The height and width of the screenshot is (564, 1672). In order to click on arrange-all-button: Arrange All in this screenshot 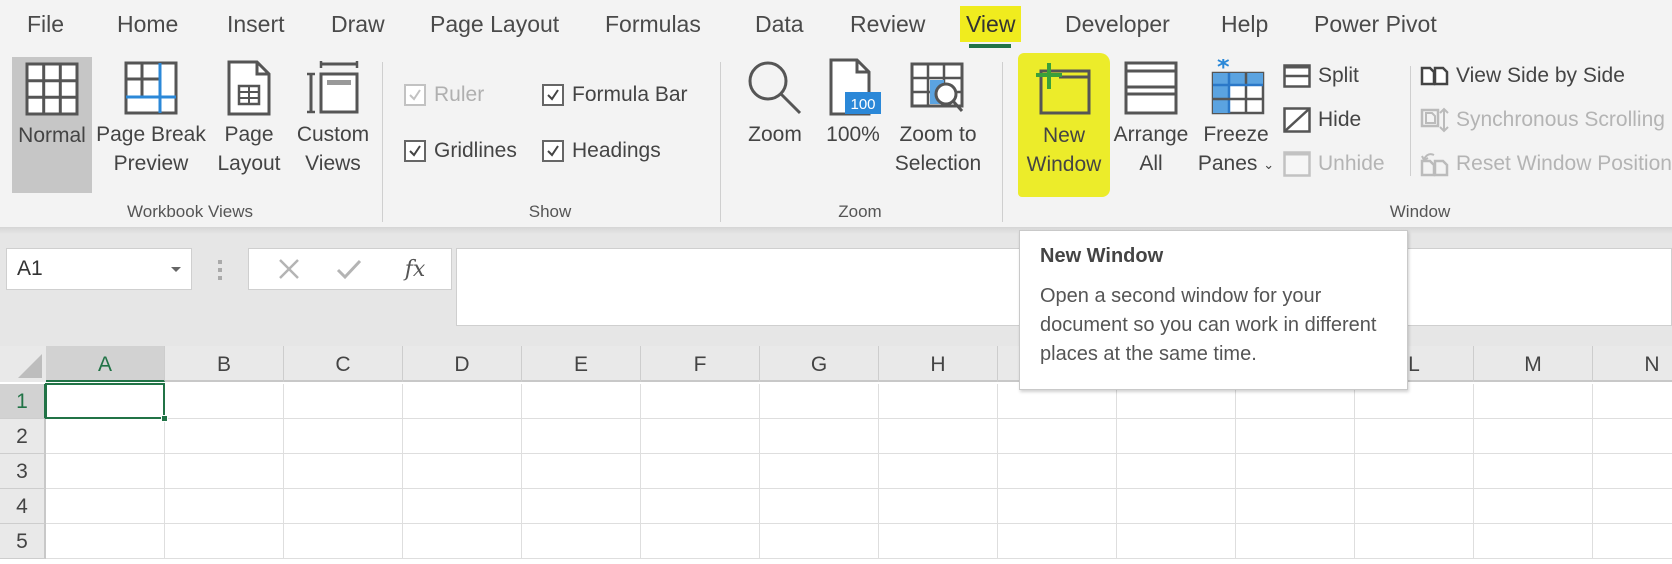, I will do `click(1151, 117)`.